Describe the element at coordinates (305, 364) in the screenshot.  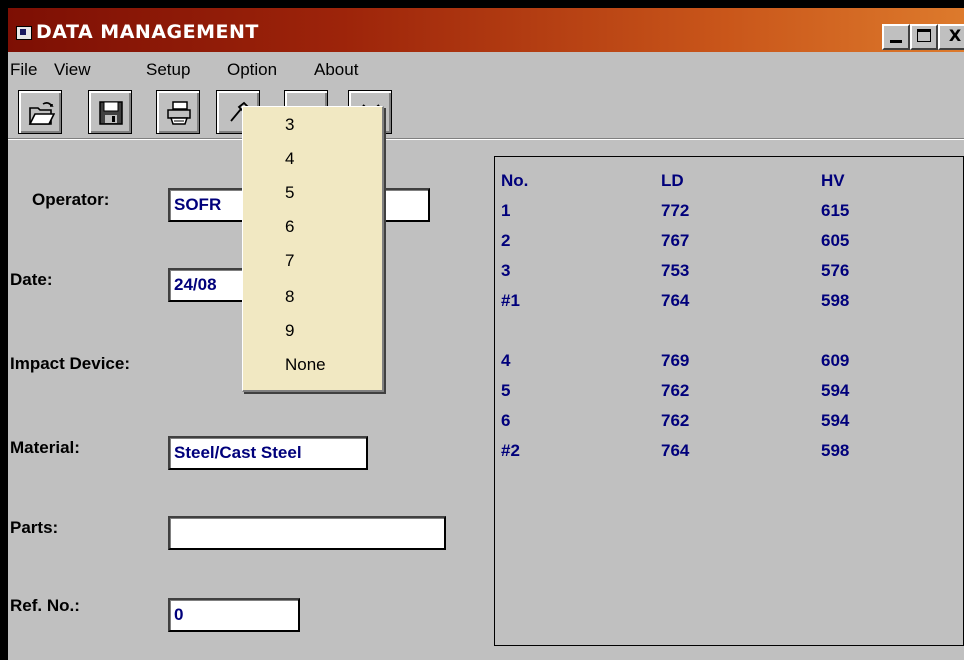
I see `dropdown-option-label: None` at that location.